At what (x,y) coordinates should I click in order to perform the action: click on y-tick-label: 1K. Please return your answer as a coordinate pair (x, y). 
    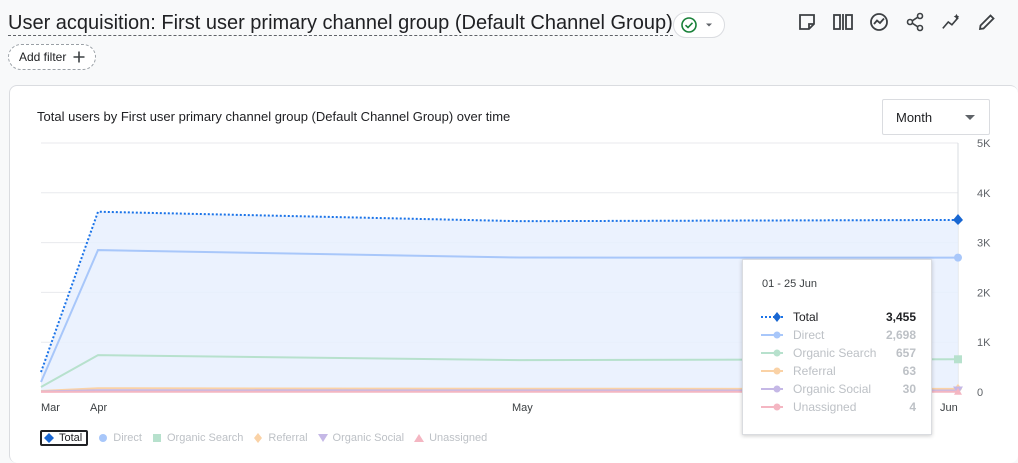
    Looking at the image, I should click on (984, 343).